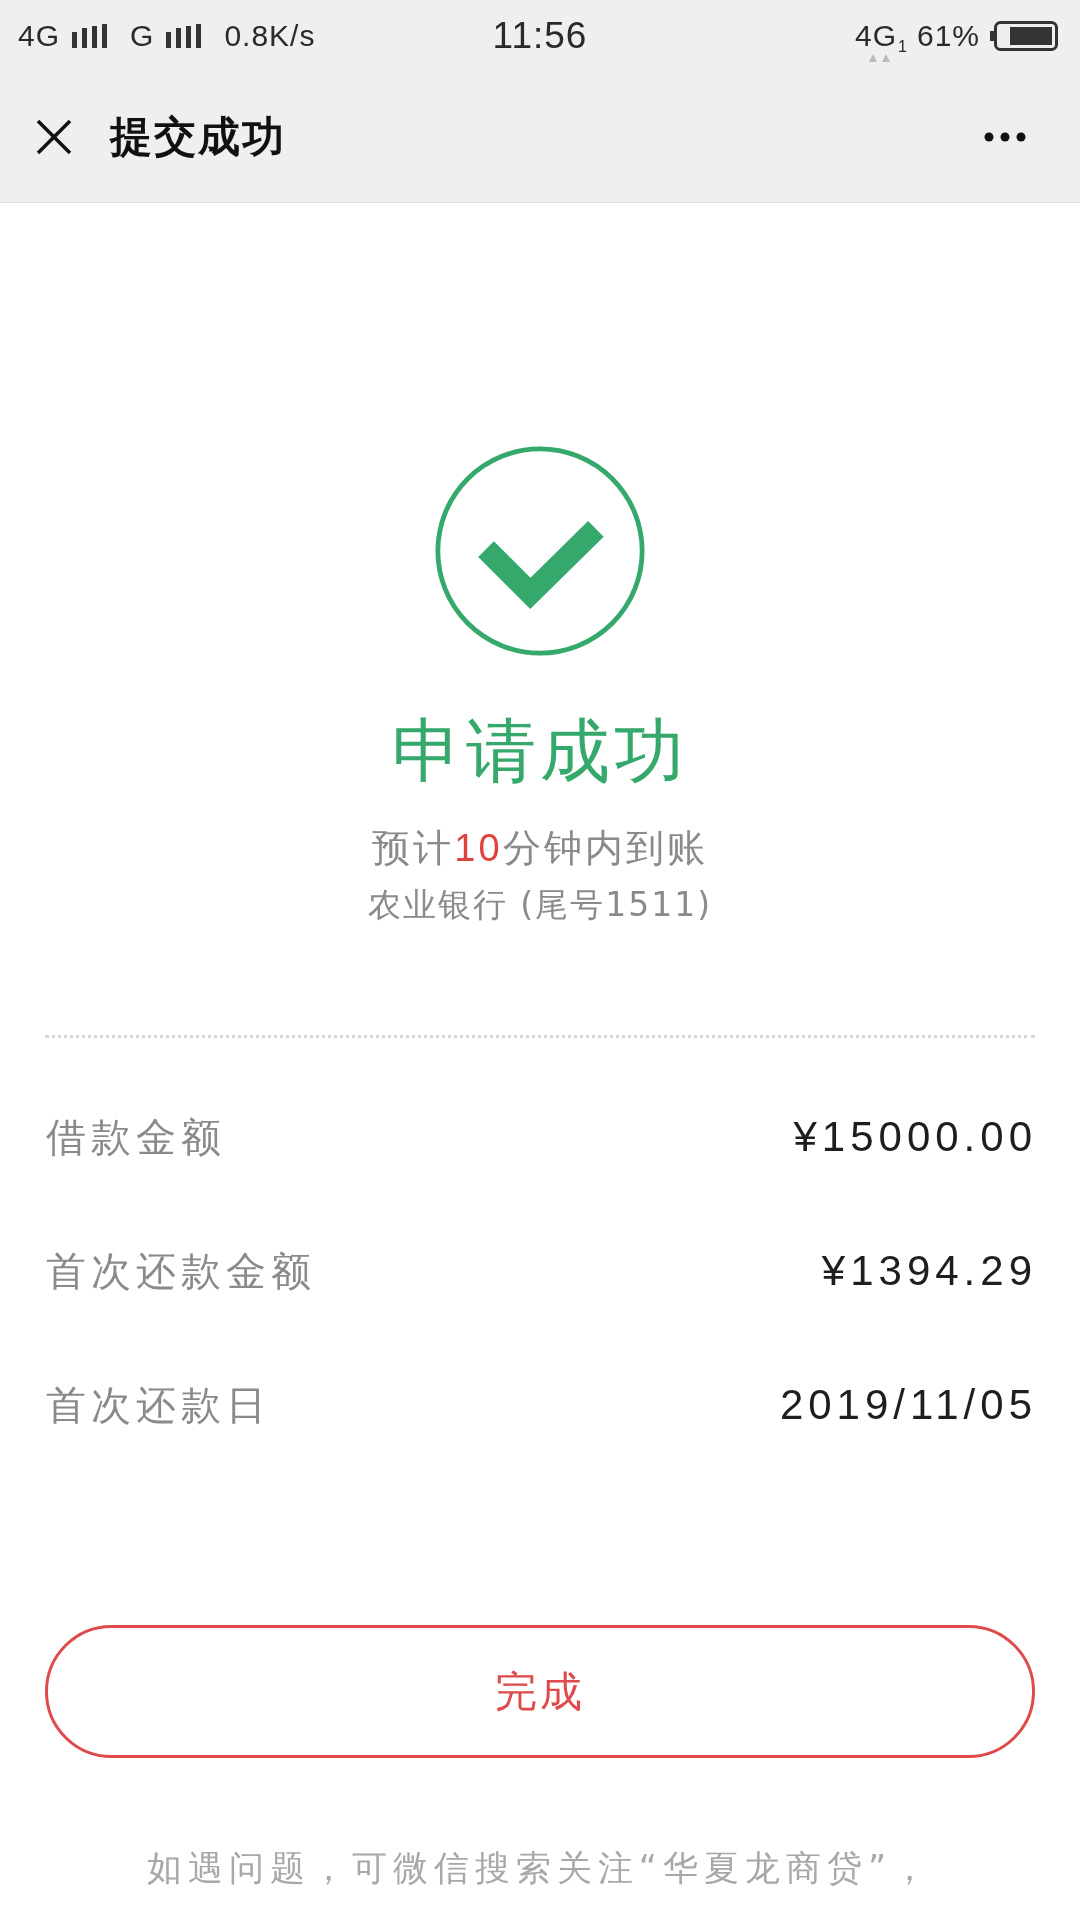 The height and width of the screenshot is (1920, 1080). What do you see at coordinates (142, 36) in the screenshot?
I see `network-type-text: G` at bounding box center [142, 36].